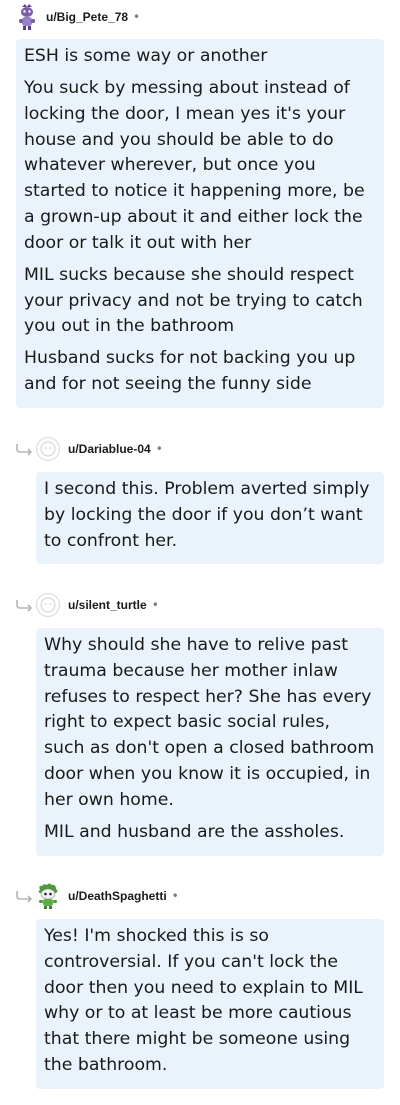 The height and width of the screenshot is (1105, 400). Describe the element at coordinates (27, 17) in the screenshot. I see `snoo-avatar-purple-icon` at that location.